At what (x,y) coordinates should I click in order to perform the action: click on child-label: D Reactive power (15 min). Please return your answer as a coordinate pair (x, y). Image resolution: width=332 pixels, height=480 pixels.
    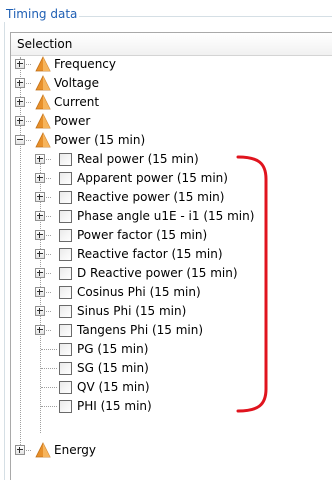
    Looking at the image, I should click on (157, 273).